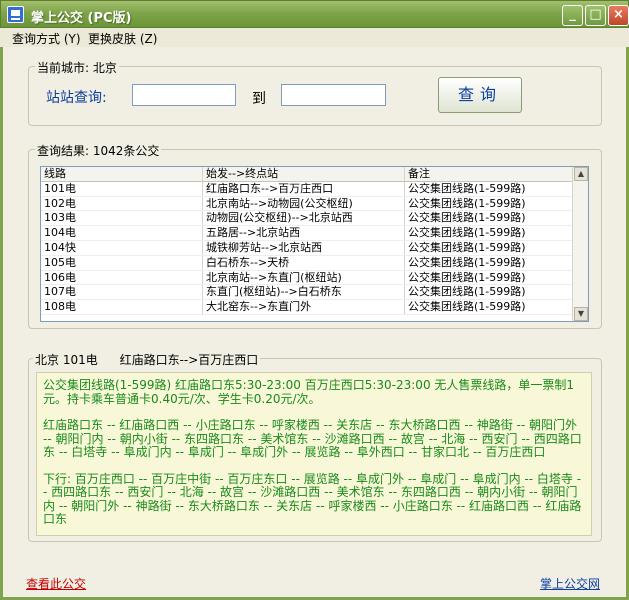 The width and height of the screenshot is (629, 600). What do you see at coordinates (122, 218) in the screenshot?
I see `route-cell: 103电` at bounding box center [122, 218].